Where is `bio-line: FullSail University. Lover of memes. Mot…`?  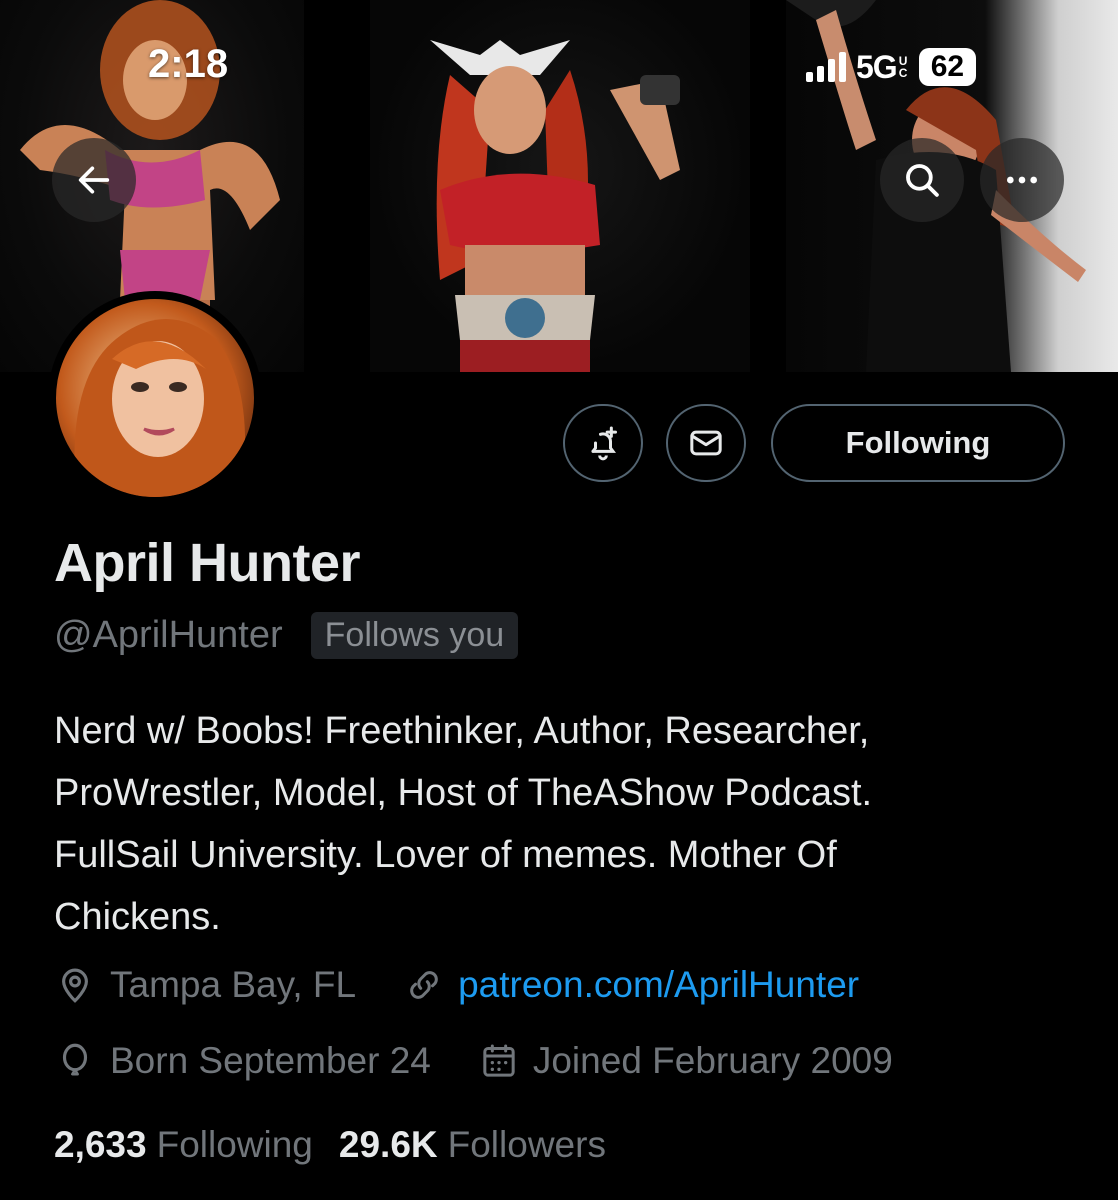
bio-line: FullSail University. Lover of memes. Mot… is located at coordinates (445, 855).